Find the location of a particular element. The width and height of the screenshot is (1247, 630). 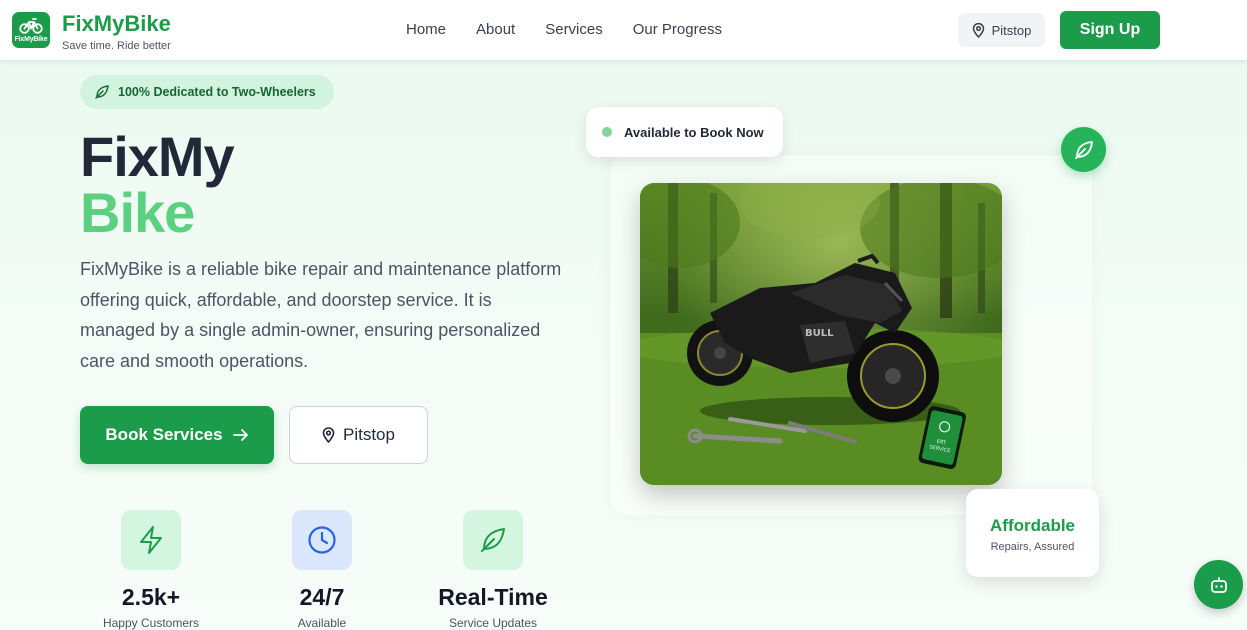

logo-text: FixMyBike is located at coordinates (31, 39).